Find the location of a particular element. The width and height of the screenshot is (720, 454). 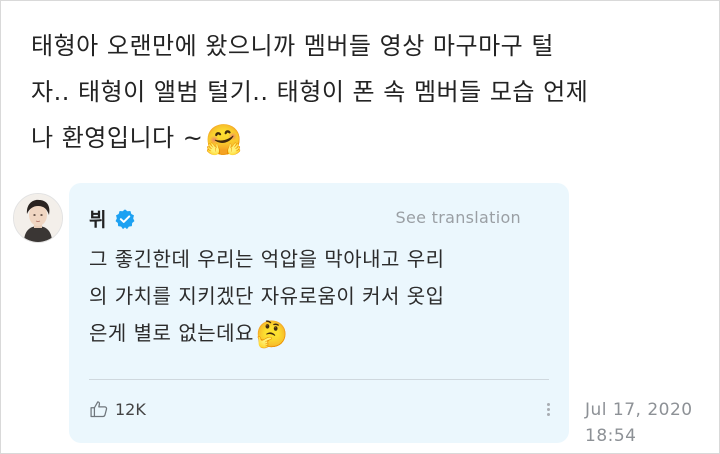

like-count: 12K is located at coordinates (130, 409).